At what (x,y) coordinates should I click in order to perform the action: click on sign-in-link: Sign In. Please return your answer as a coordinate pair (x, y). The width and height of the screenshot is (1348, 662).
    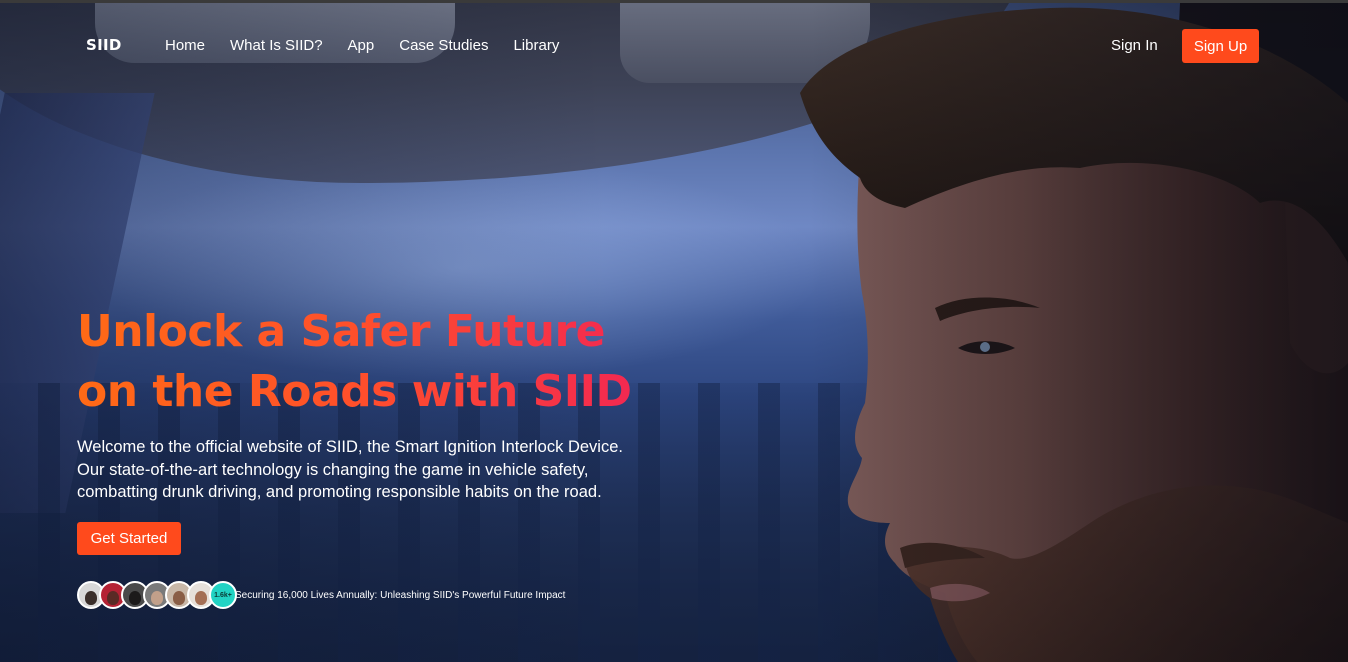
    Looking at the image, I should click on (1134, 45).